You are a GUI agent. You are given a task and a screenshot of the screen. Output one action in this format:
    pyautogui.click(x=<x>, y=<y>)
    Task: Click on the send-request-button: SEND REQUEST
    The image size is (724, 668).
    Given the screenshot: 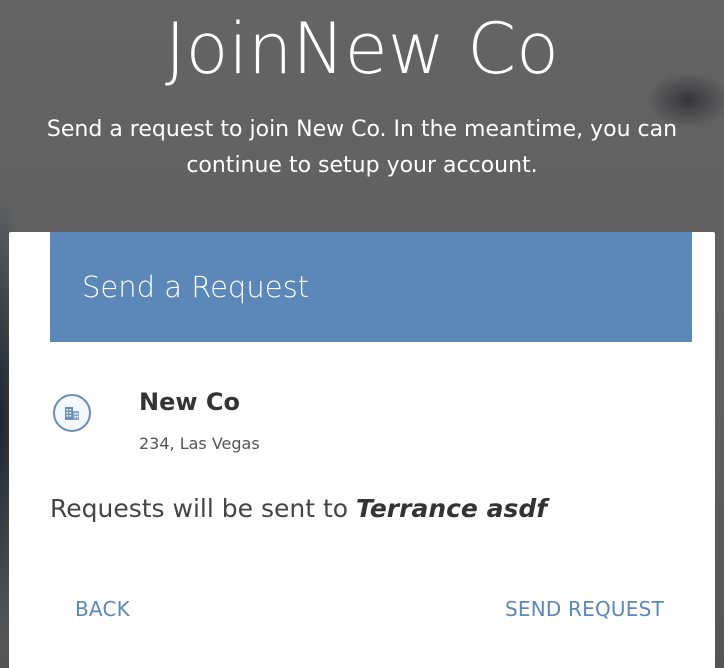 What is the action you would take?
    pyautogui.click(x=584, y=609)
    